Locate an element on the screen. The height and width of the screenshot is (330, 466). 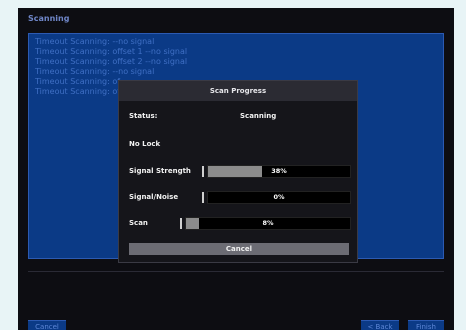
window-title: Scanning is located at coordinates (49, 18).